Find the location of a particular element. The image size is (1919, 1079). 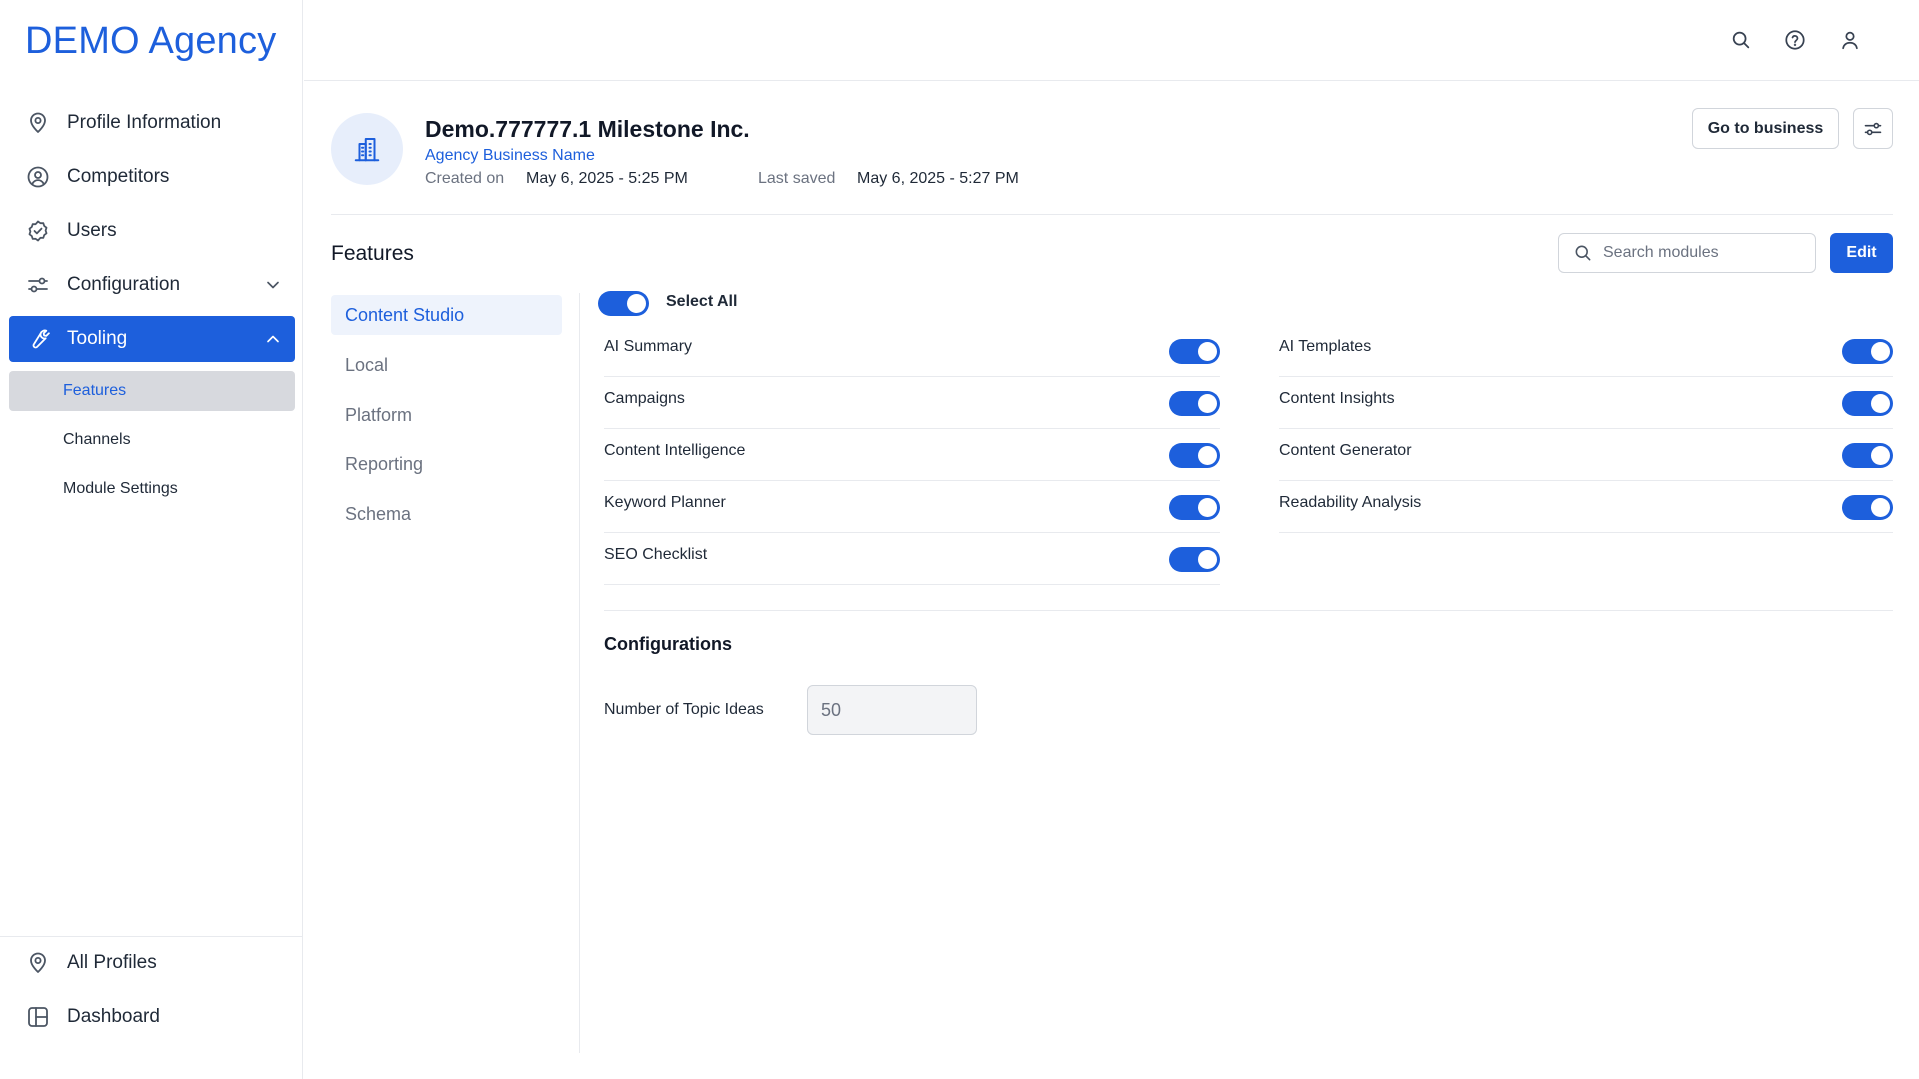

feature-label: AI Templates is located at coordinates (1325, 346).